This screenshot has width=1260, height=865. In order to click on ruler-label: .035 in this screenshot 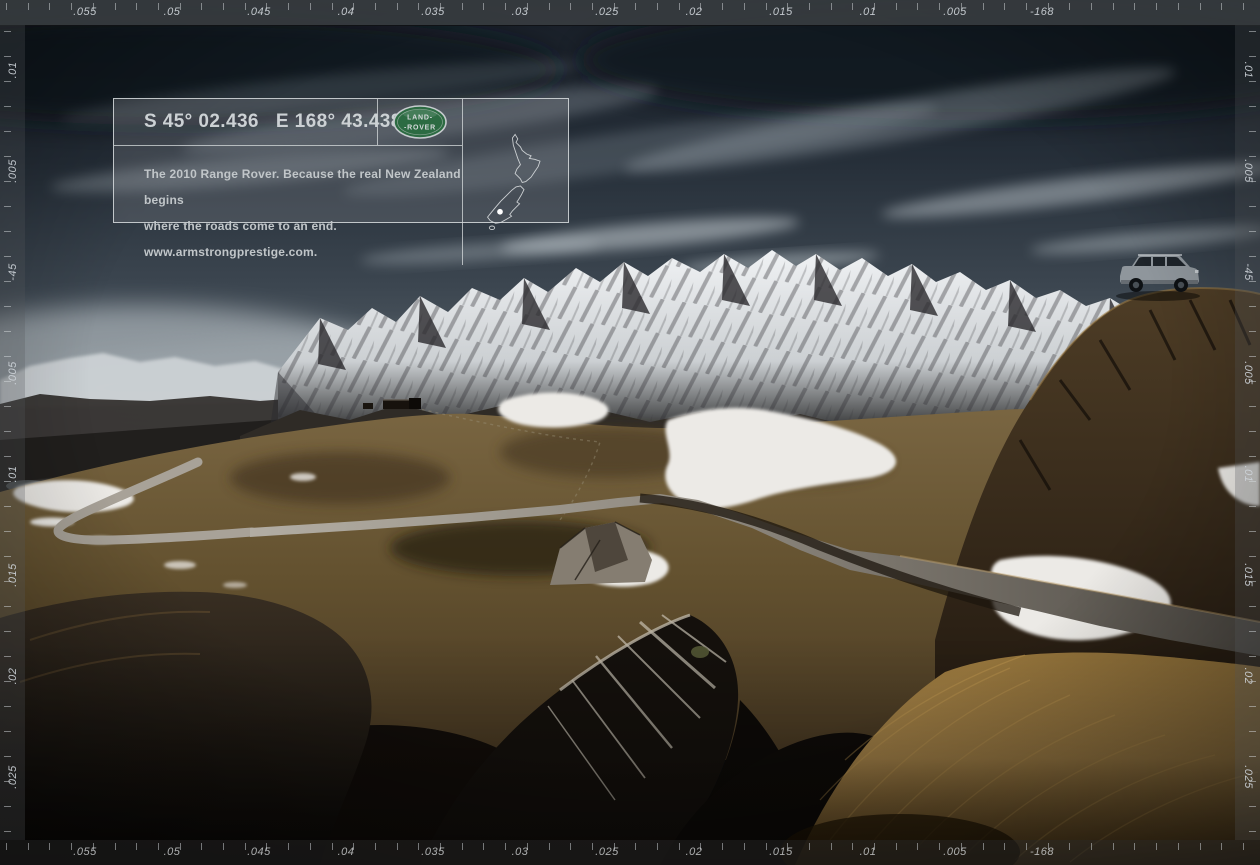, I will do `click(433, 852)`.